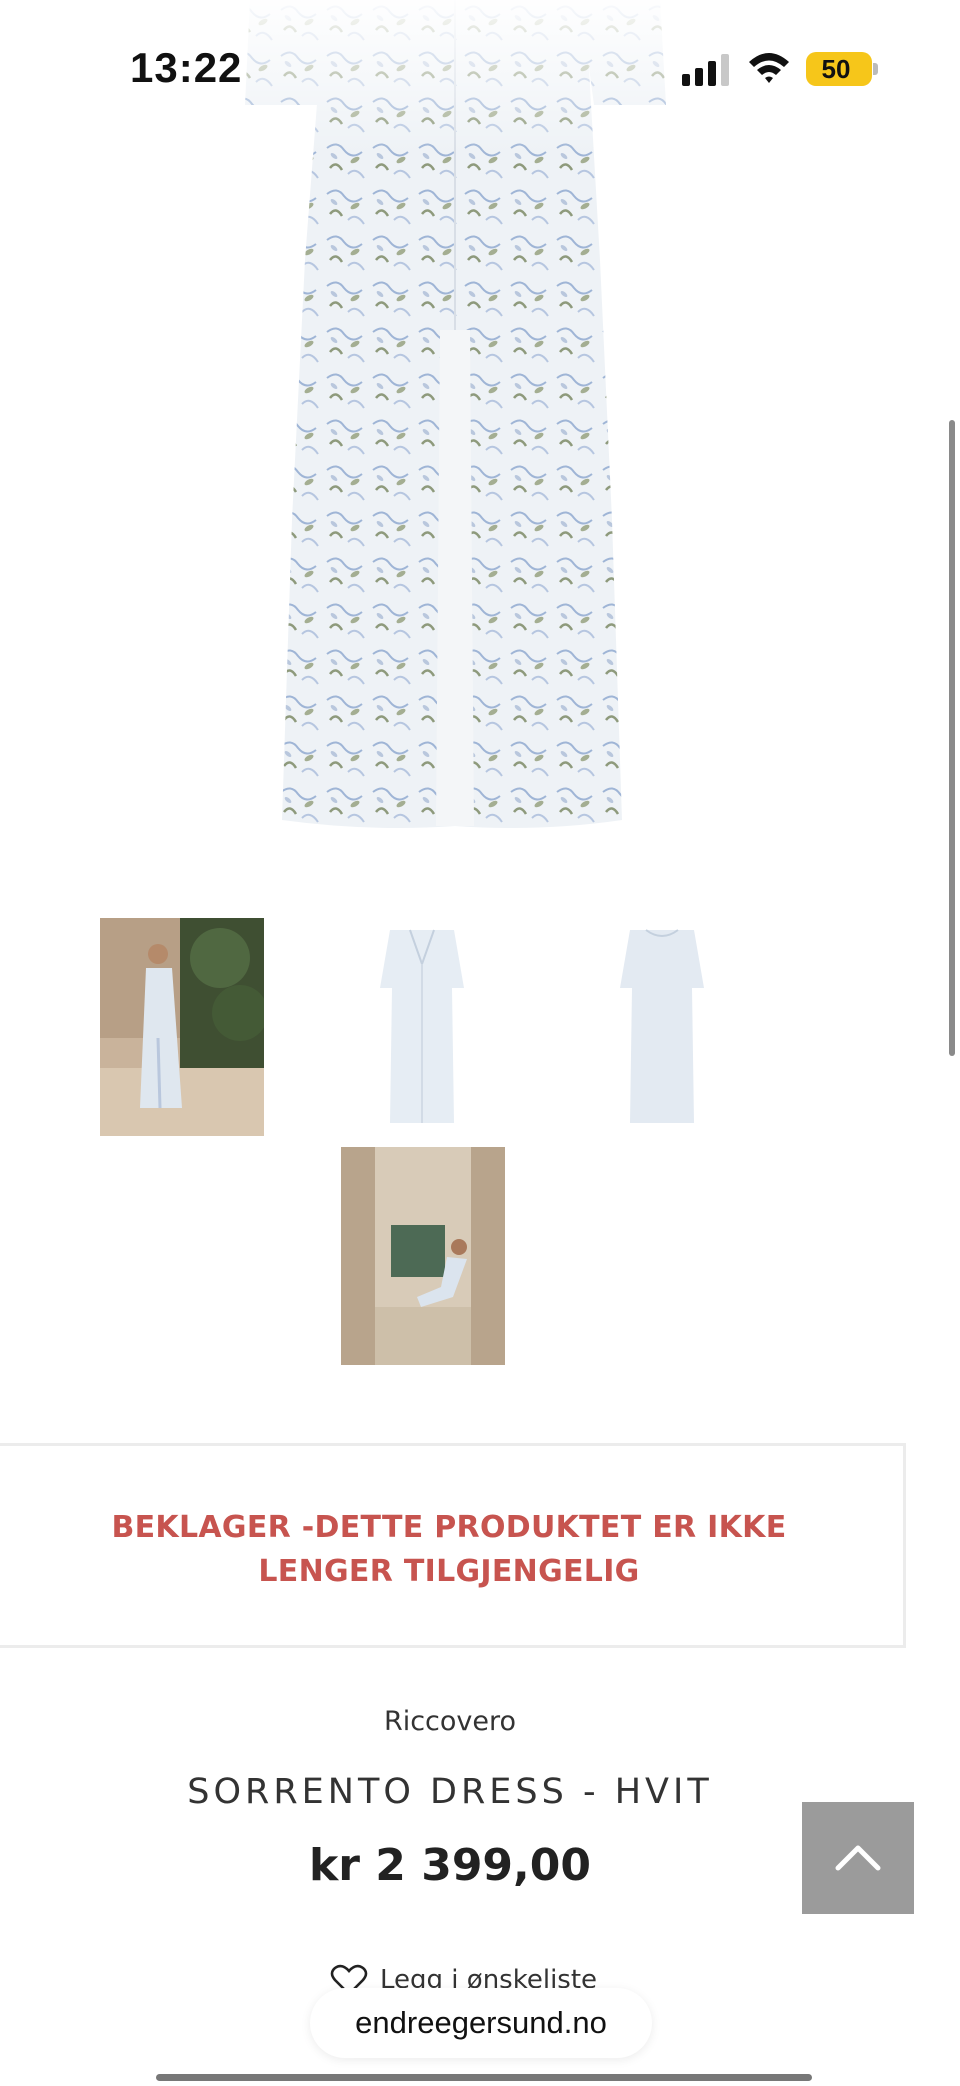  Describe the element at coordinates (186, 67) in the screenshot. I see `status-time: 13:22` at that location.